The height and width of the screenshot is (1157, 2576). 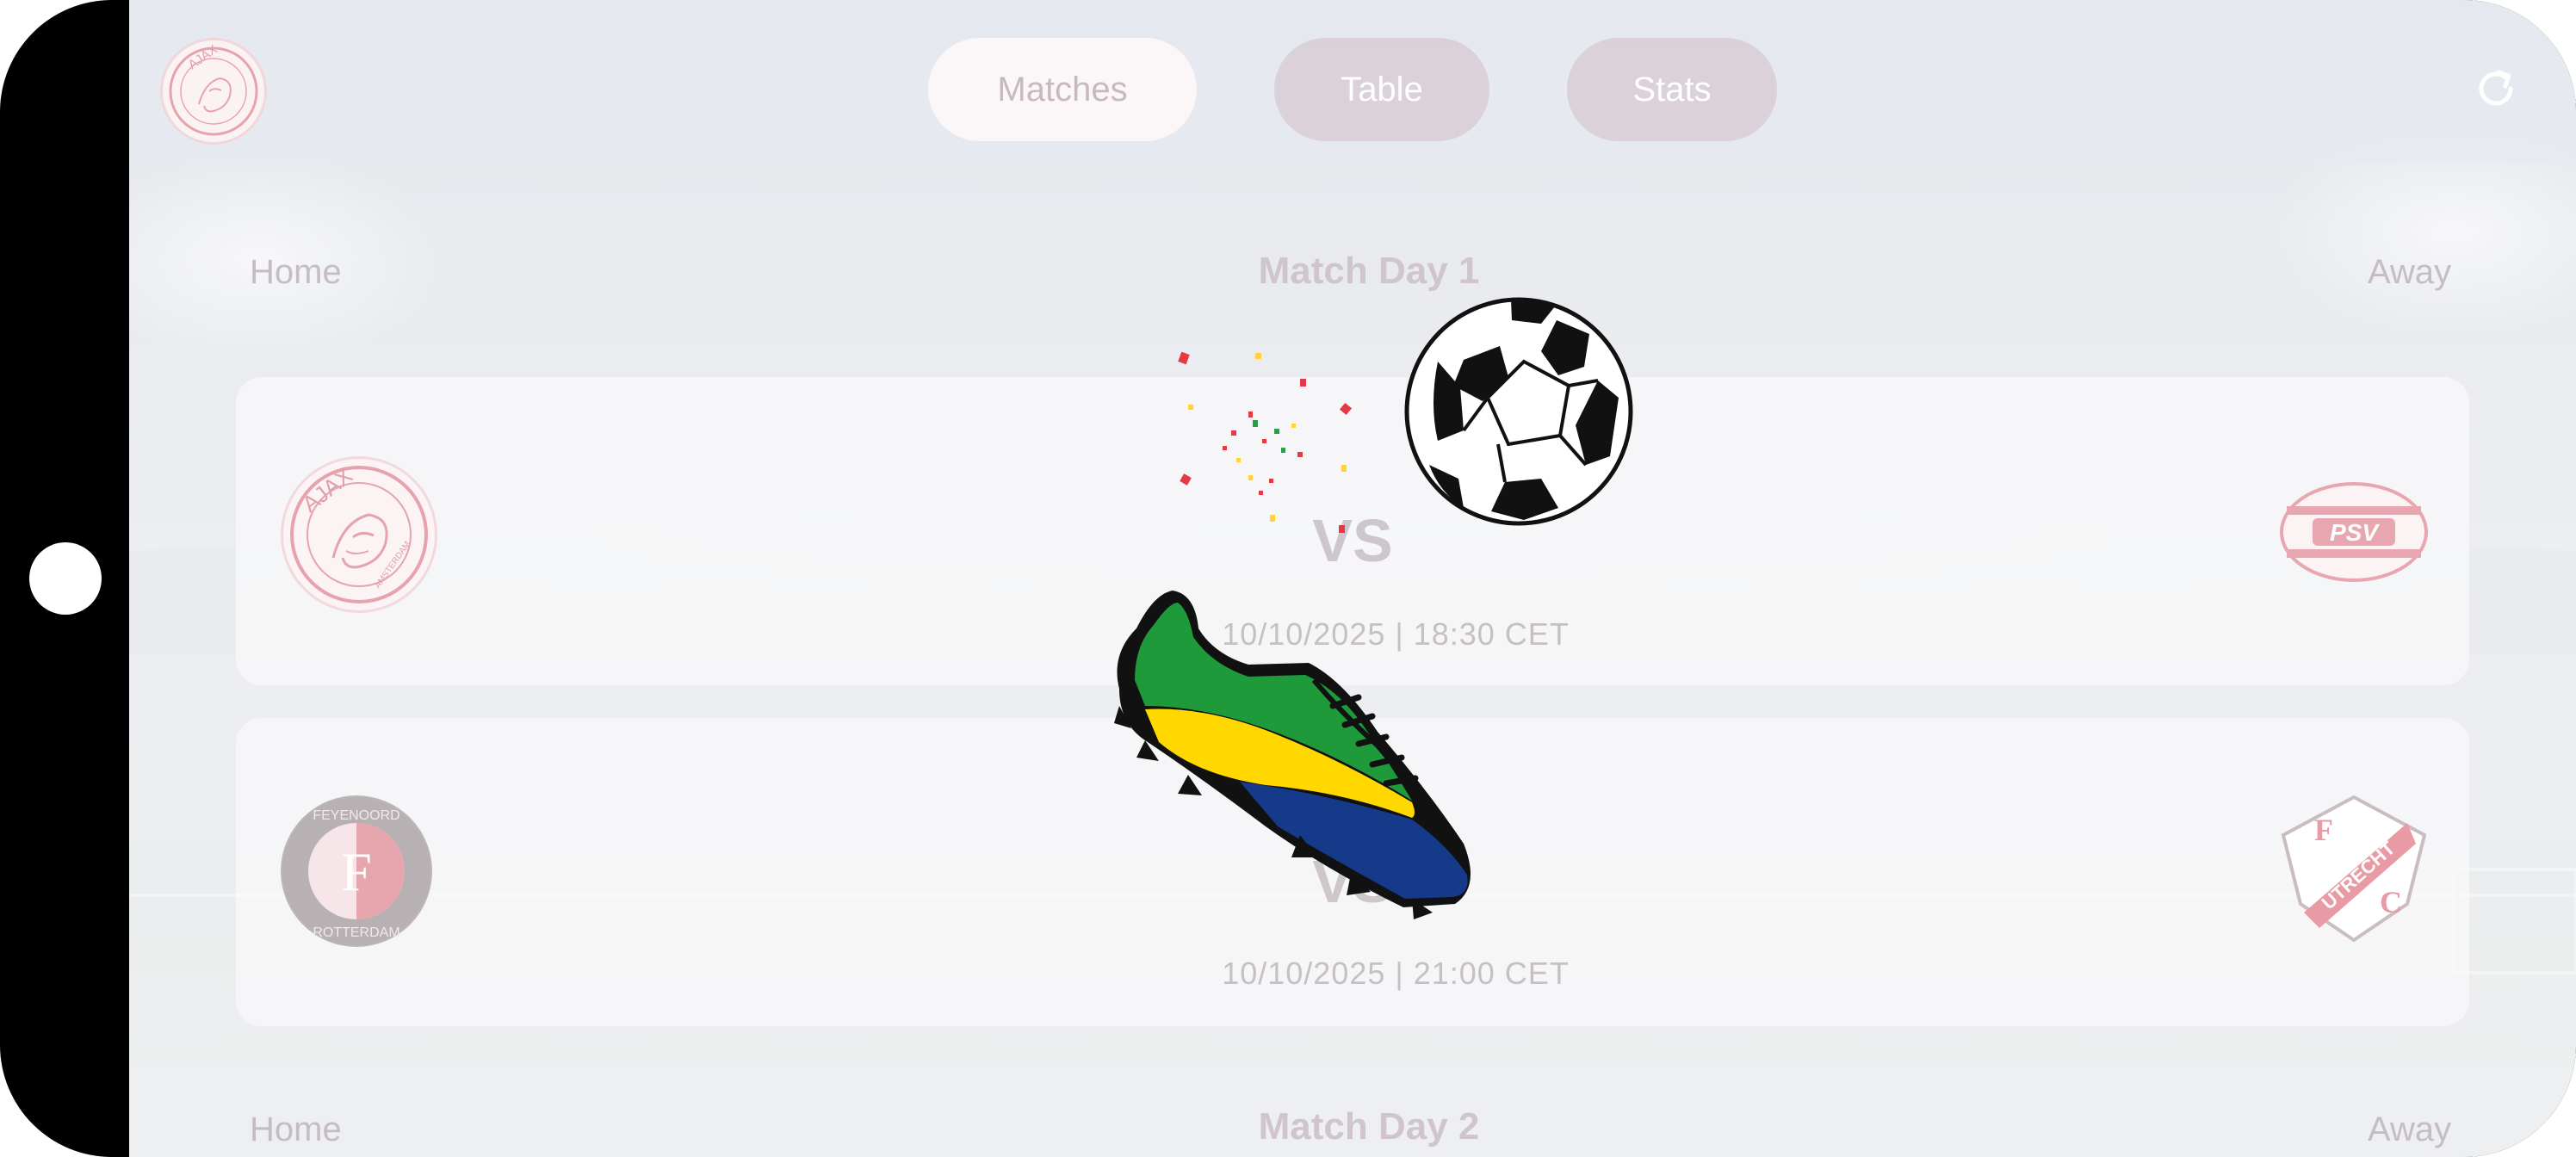 I want to click on match-datetime: 10/10/2025 | 21:00 CET, so click(x=1396, y=973).